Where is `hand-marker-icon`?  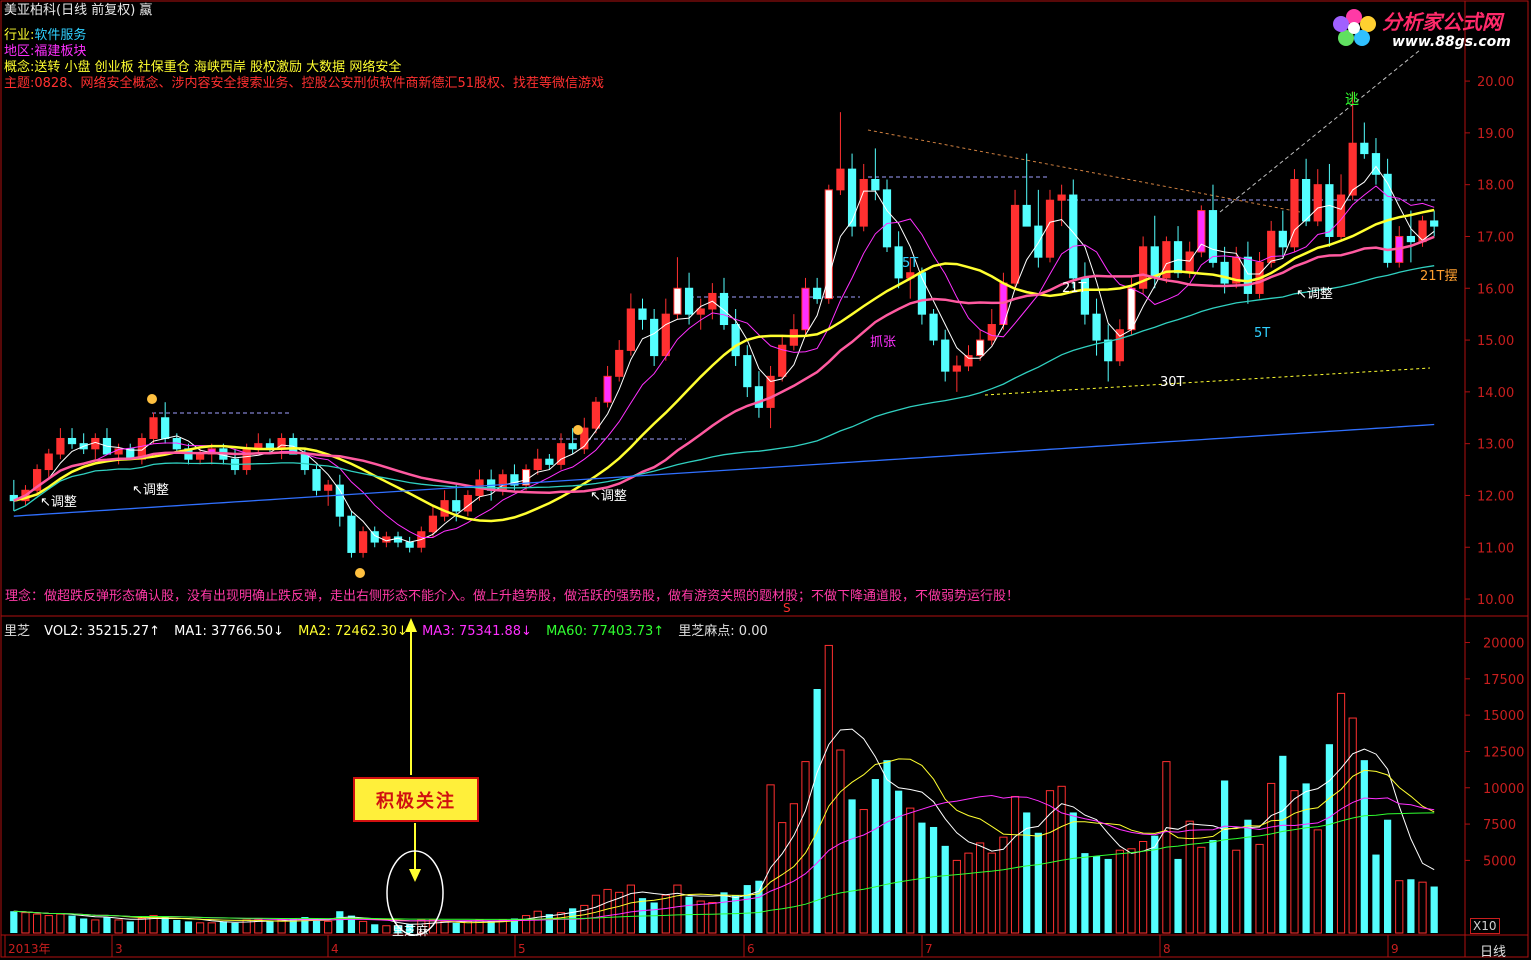 hand-marker-icon is located at coordinates (360, 573).